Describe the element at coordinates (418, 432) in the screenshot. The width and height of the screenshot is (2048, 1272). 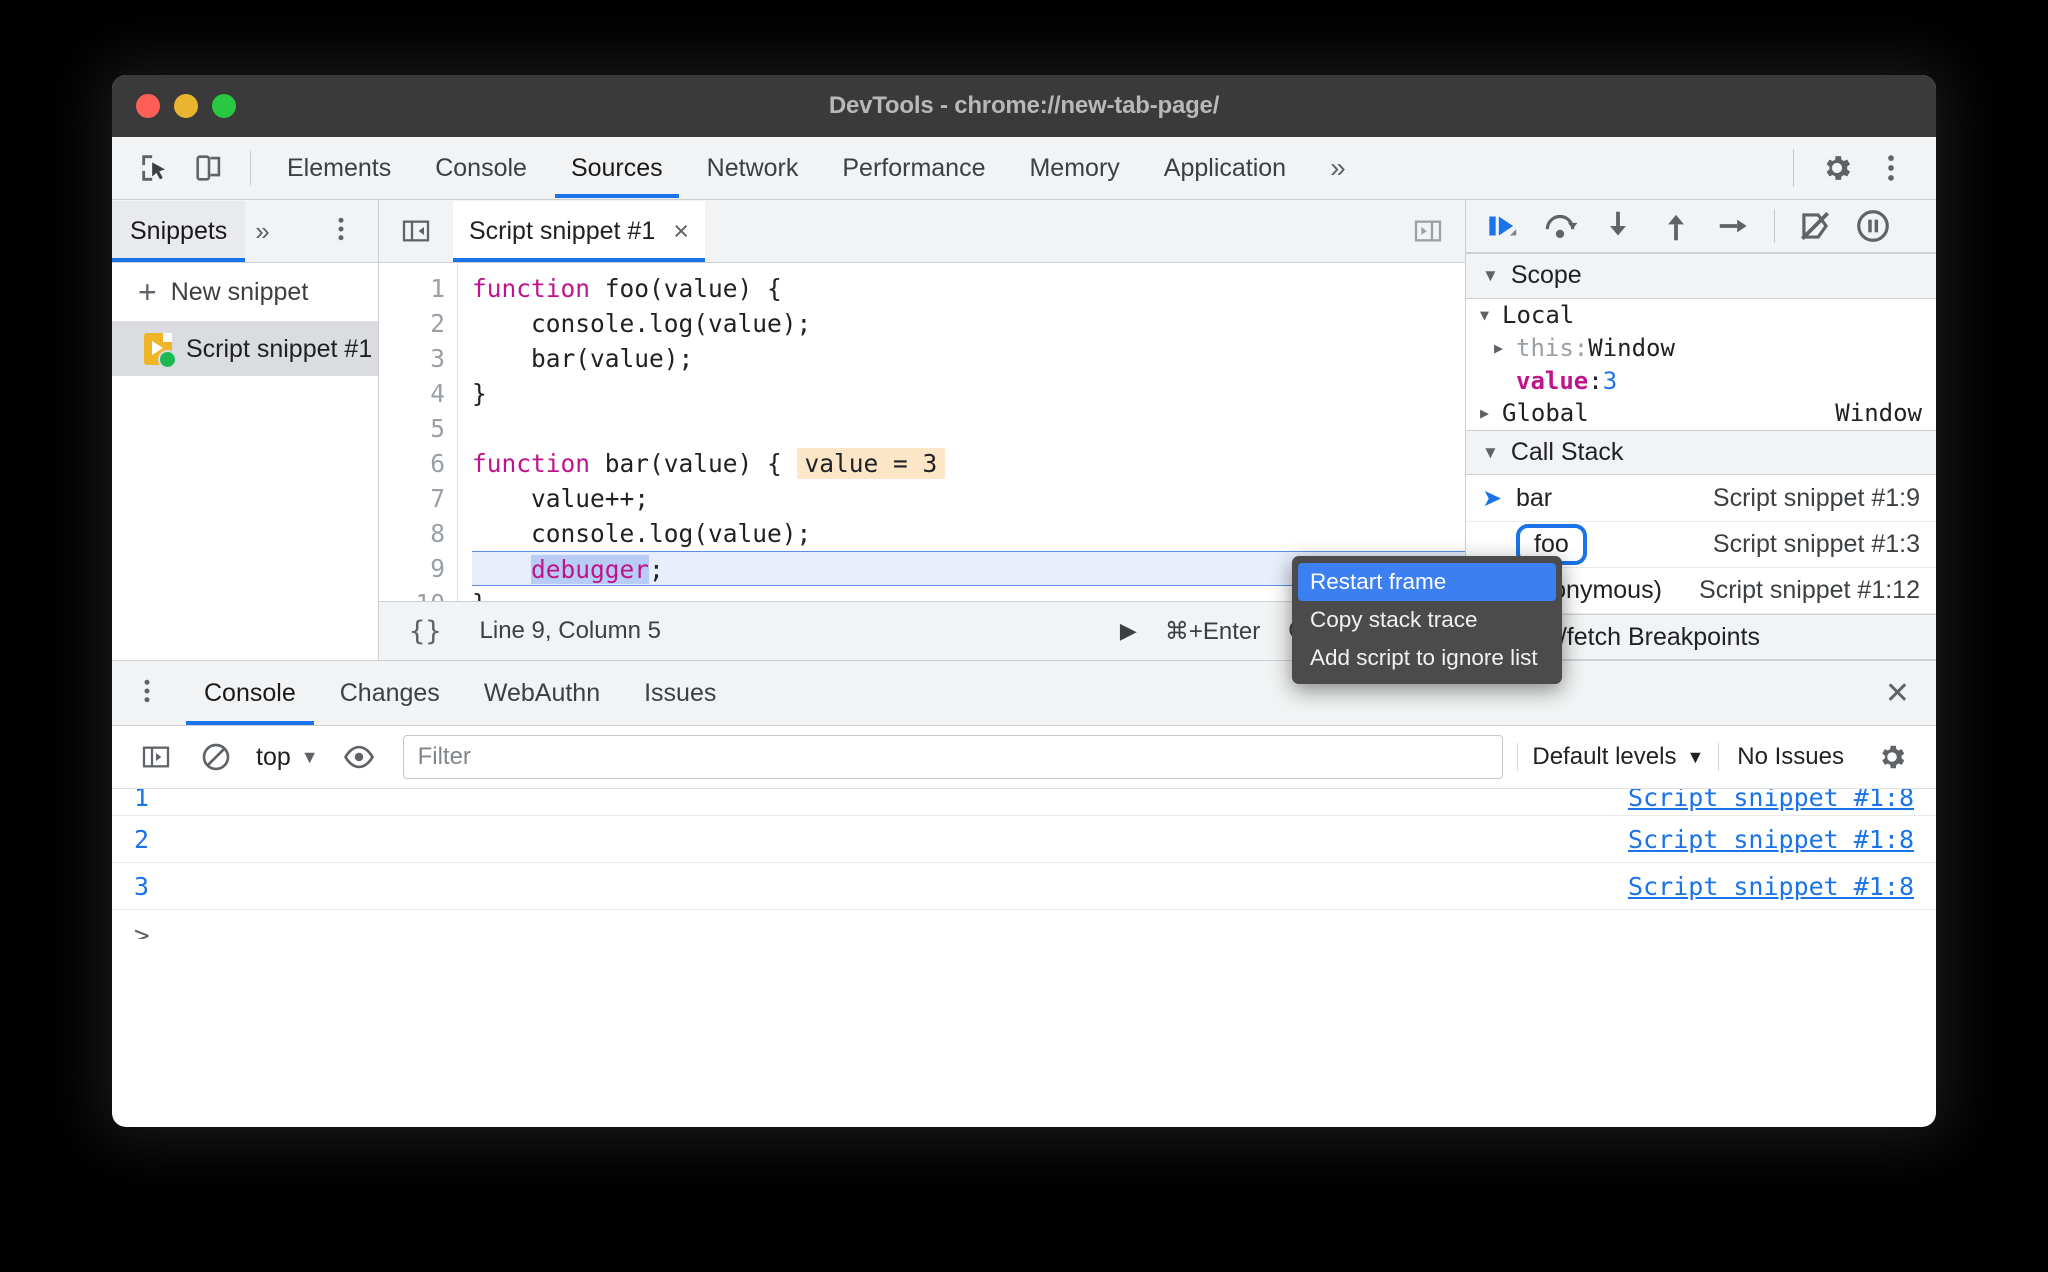
I see `line-number-gutter: 1 2 3 4 5 6 7 8 9 10 11 12 13` at that location.